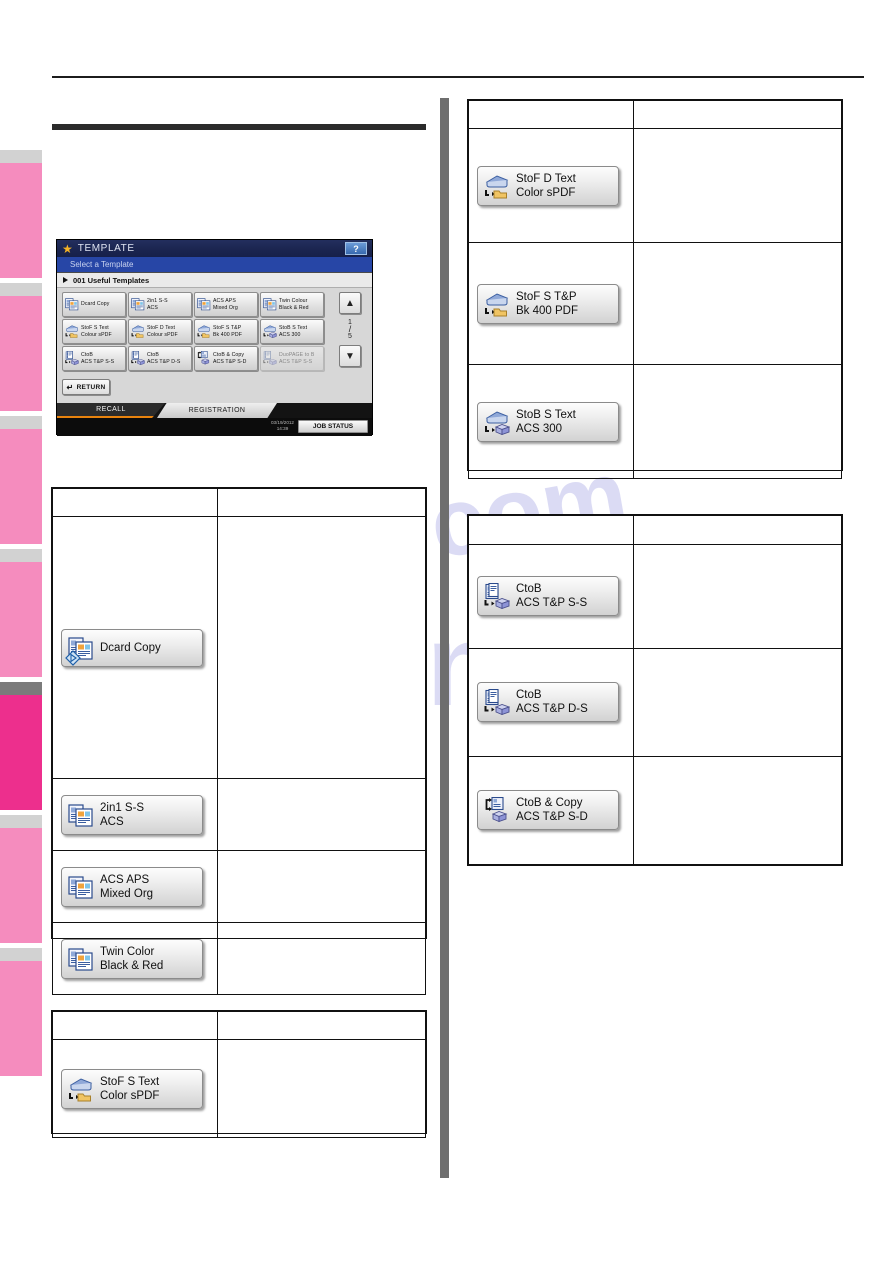  I want to click on template-button-label: Twin Colour Black & Red, so click(294, 304).